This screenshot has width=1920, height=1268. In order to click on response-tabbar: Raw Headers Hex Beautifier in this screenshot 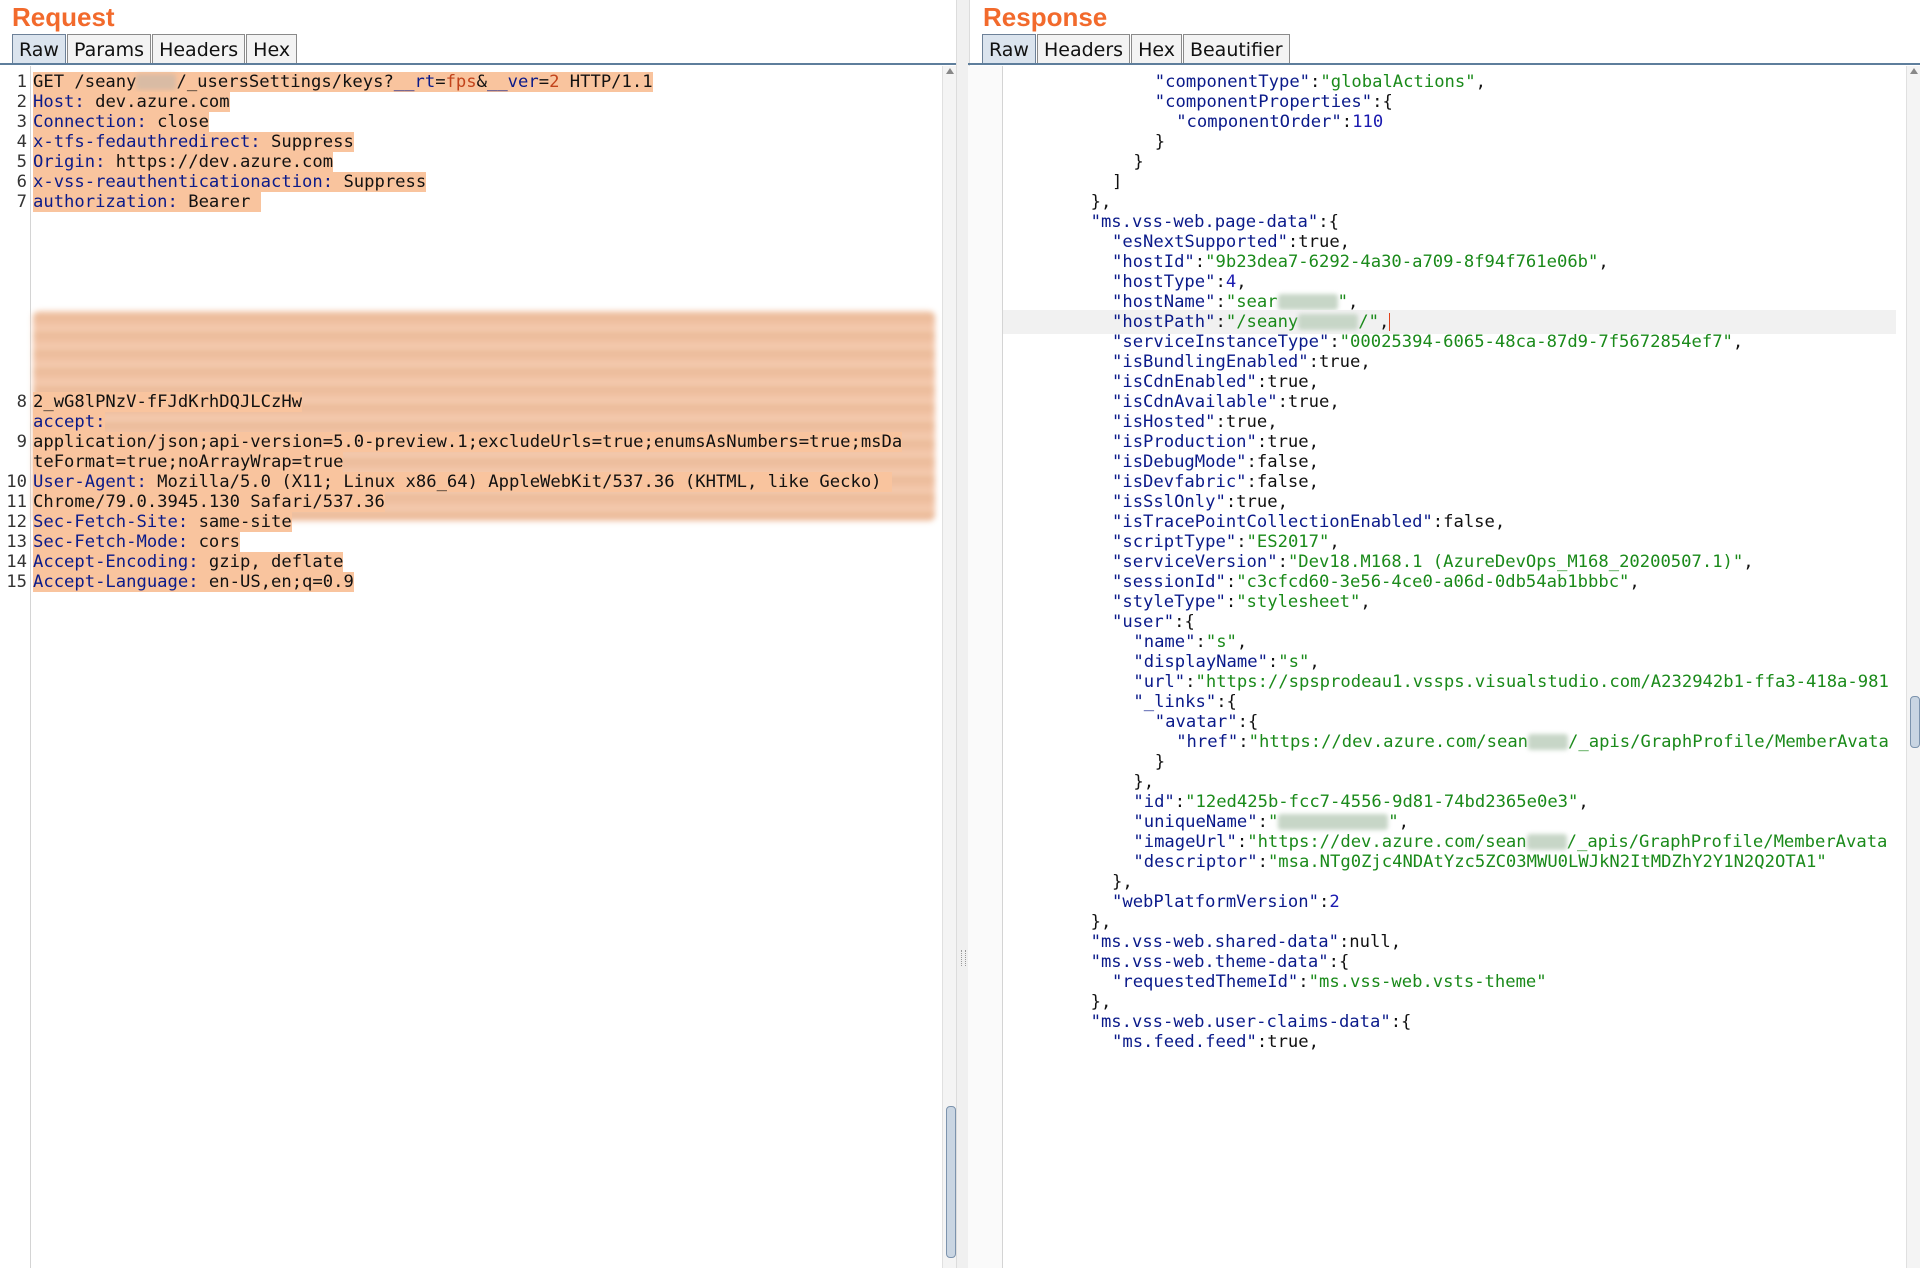, I will do `click(1136, 50)`.